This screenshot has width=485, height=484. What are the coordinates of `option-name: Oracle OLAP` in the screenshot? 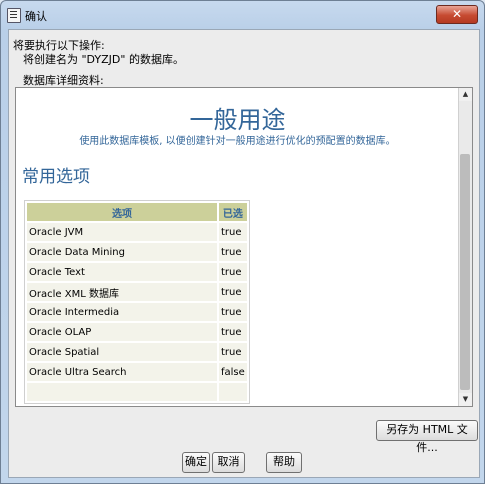 It's located at (122, 332).